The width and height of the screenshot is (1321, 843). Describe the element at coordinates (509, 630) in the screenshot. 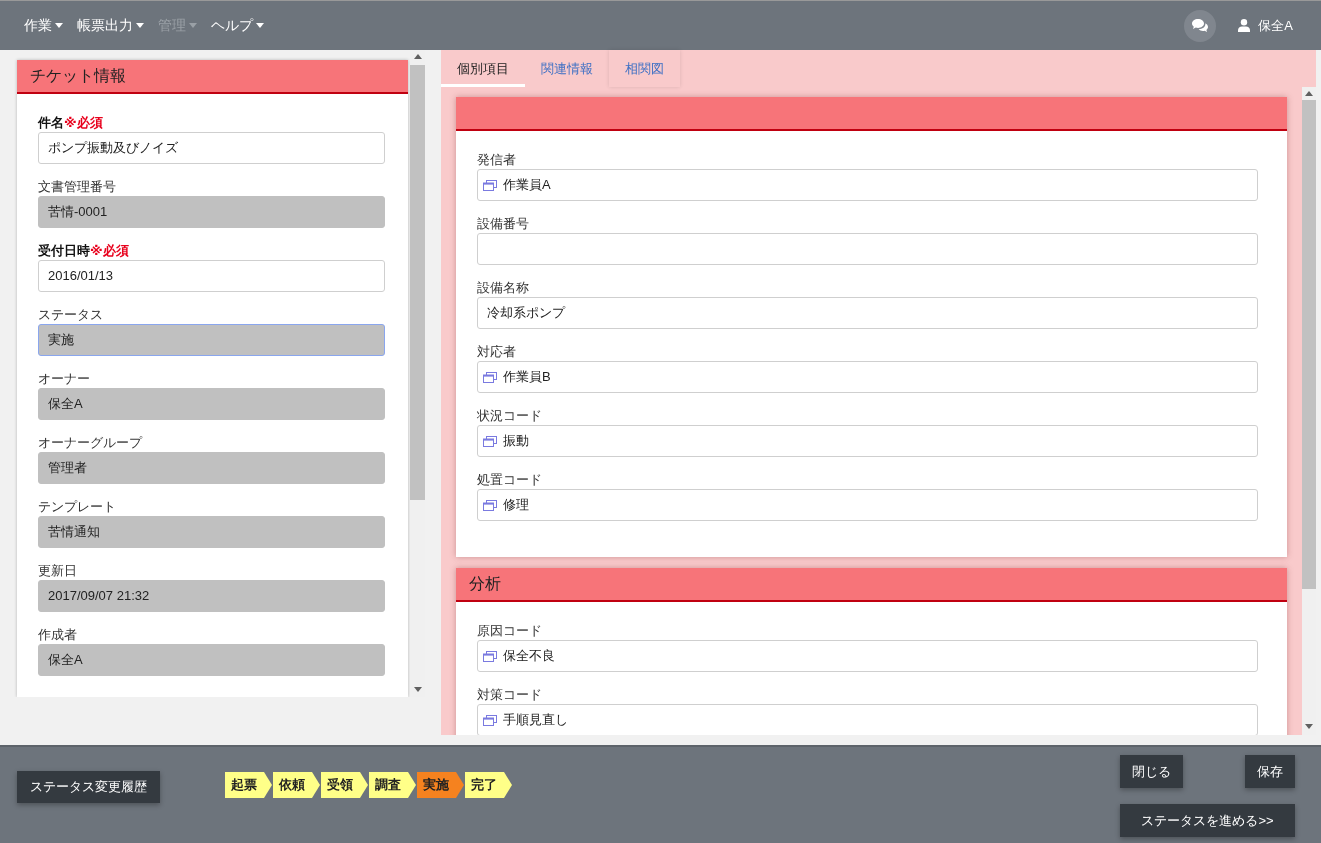

I see `field-label: 原因コード` at that location.